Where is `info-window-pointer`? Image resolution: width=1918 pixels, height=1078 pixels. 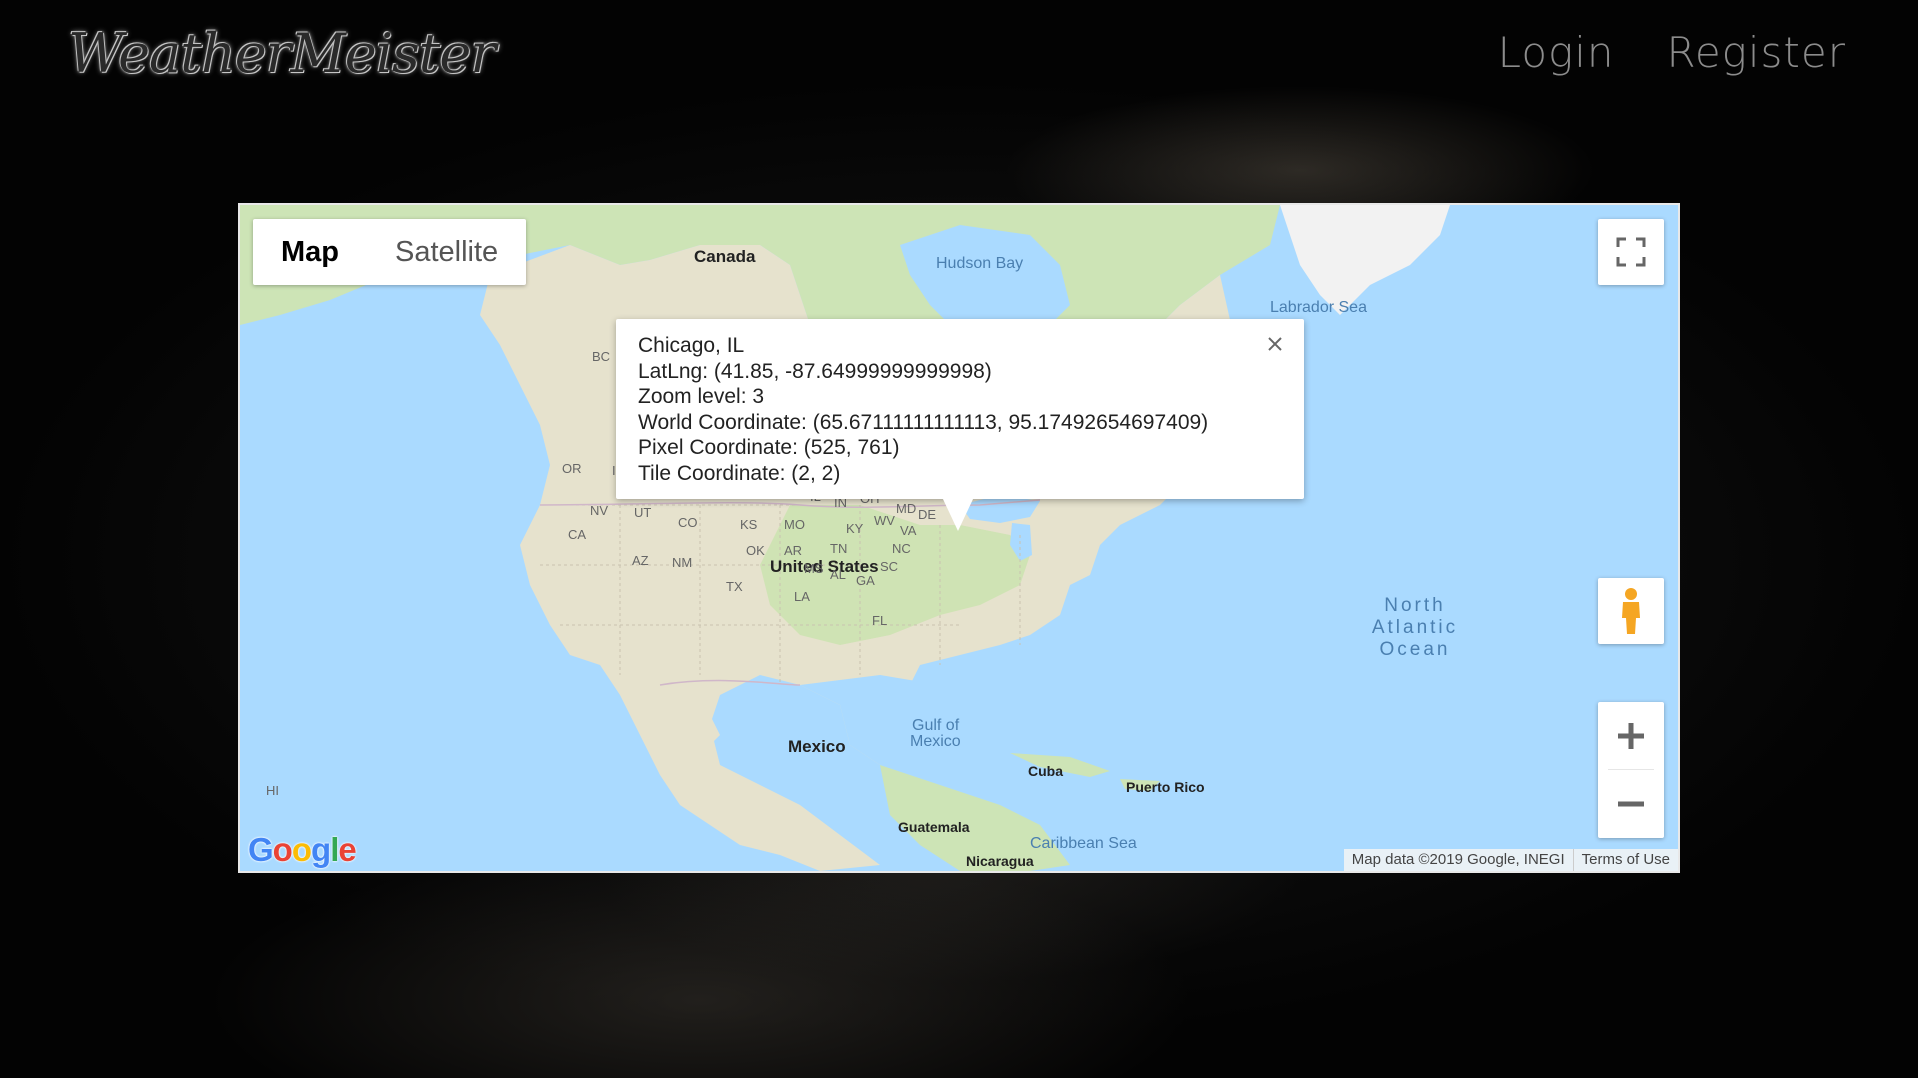
info-window-pointer is located at coordinates (958, 514).